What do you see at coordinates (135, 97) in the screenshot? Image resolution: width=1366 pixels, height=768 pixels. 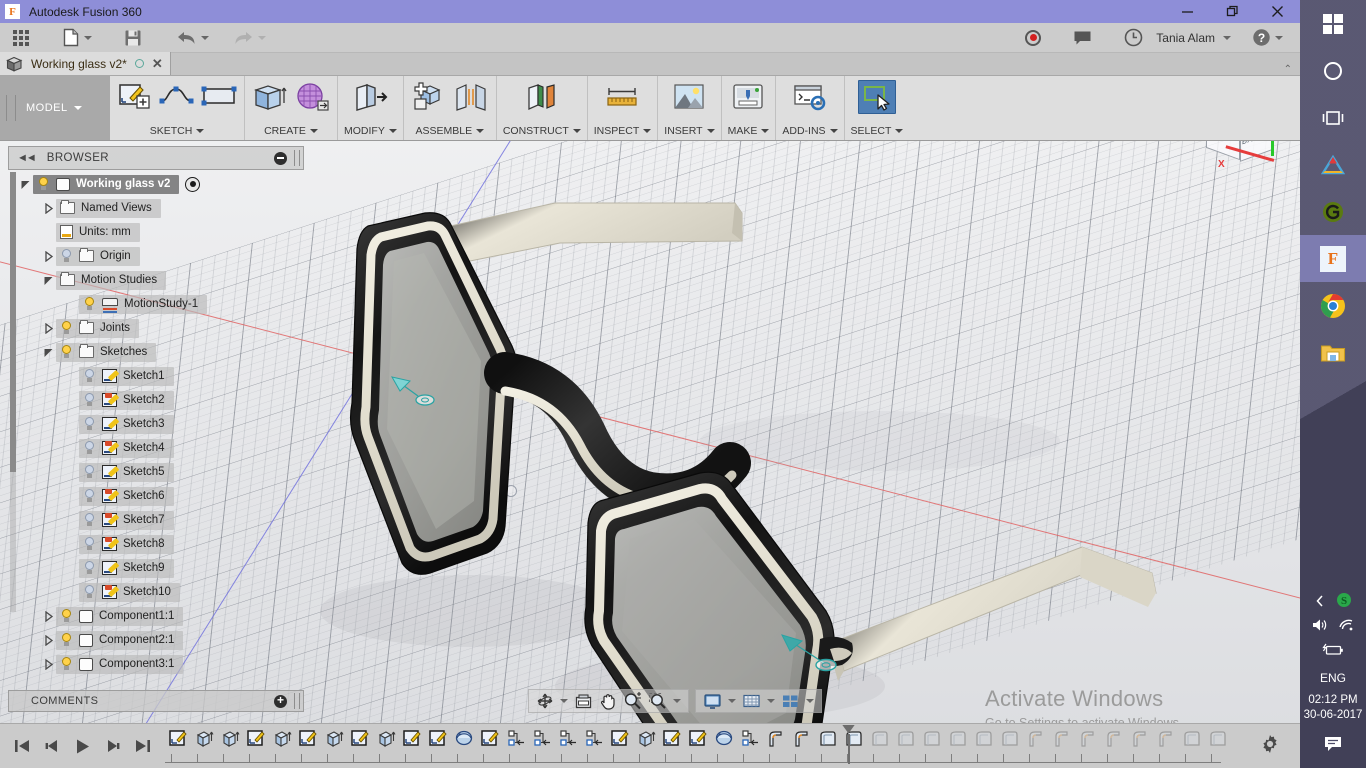 I see `create-sketch-button` at bounding box center [135, 97].